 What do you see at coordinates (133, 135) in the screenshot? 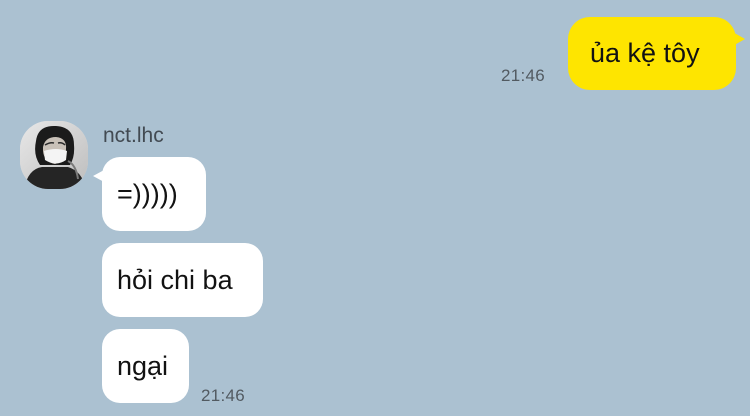
I see `sender-name: nct.lhc` at bounding box center [133, 135].